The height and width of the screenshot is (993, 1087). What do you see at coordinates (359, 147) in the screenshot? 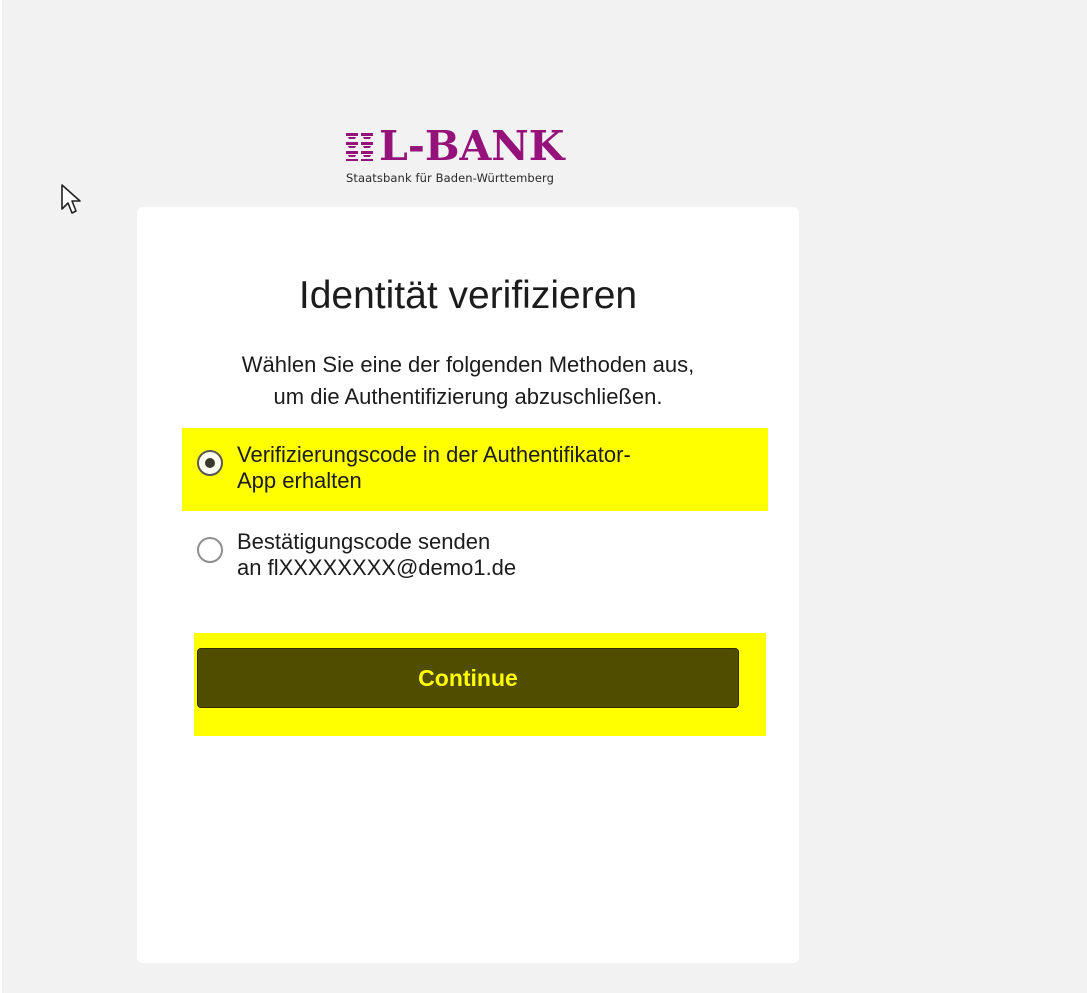
I see `coat-of-arms-icon` at bounding box center [359, 147].